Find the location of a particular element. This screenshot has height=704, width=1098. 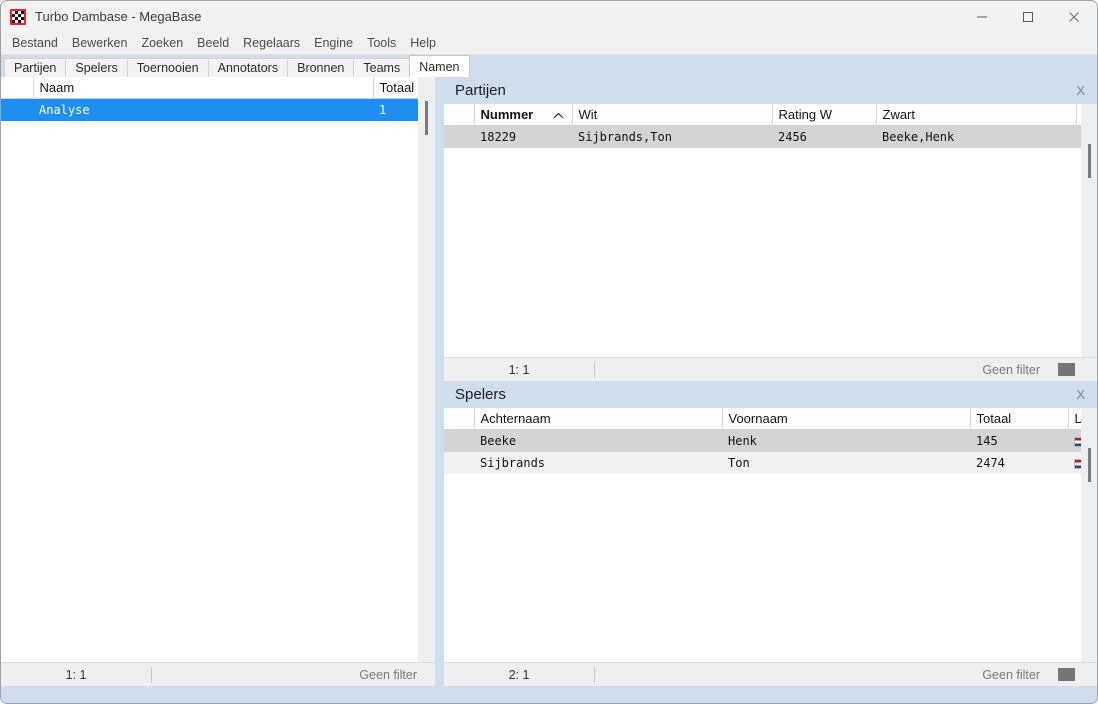

tab-toernooien: Toernooien is located at coordinates (167, 67).